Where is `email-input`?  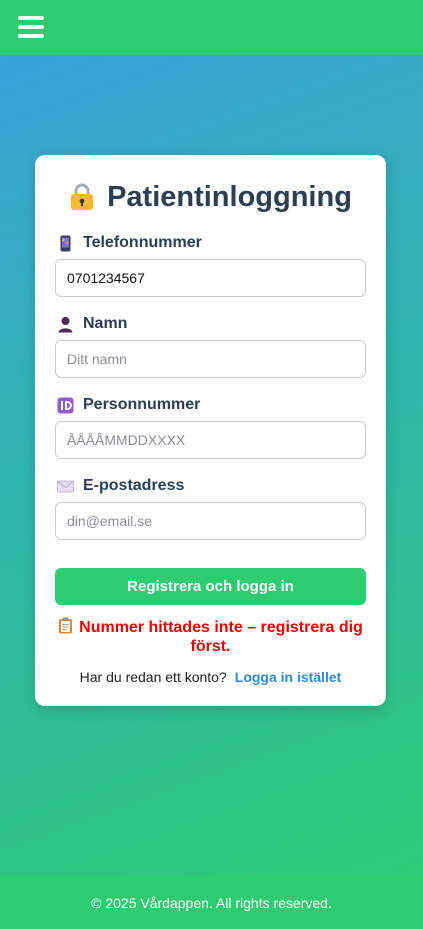
email-input is located at coordinates (210, 521).